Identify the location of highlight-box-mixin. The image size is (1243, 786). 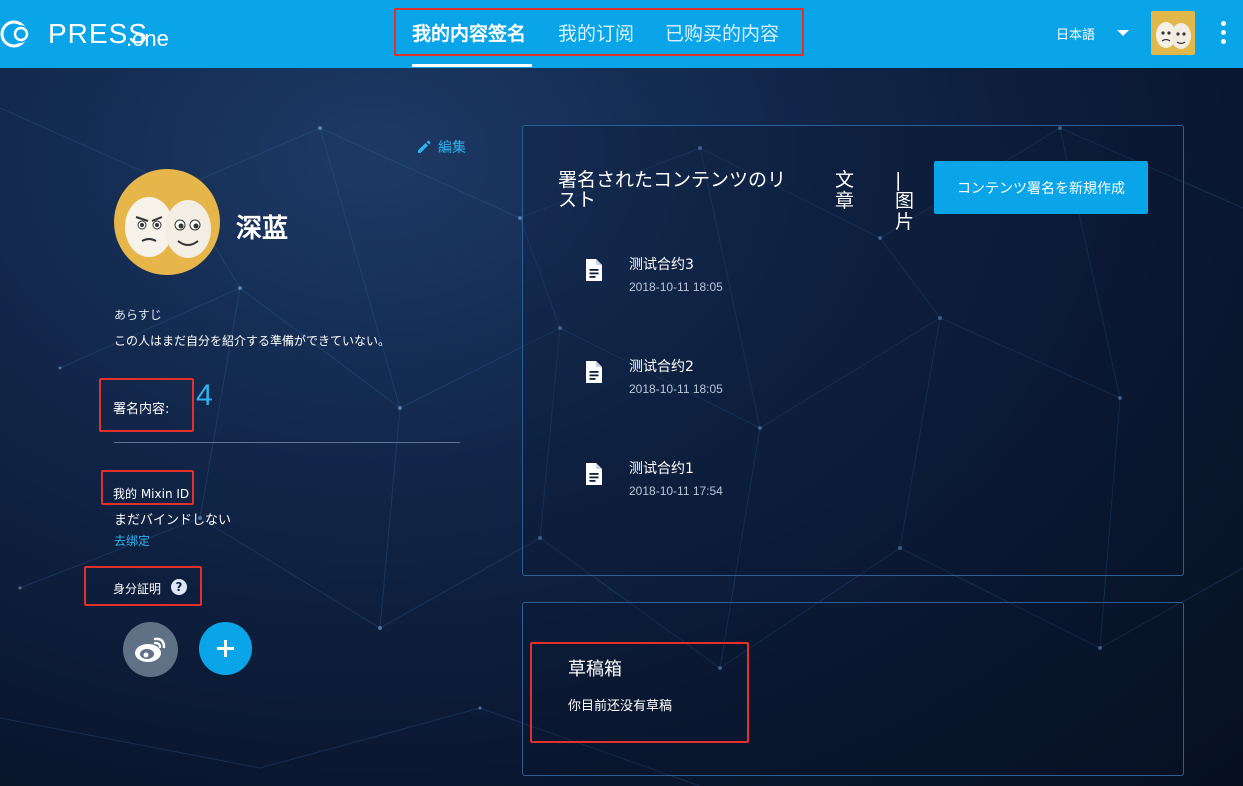
(147, 487).